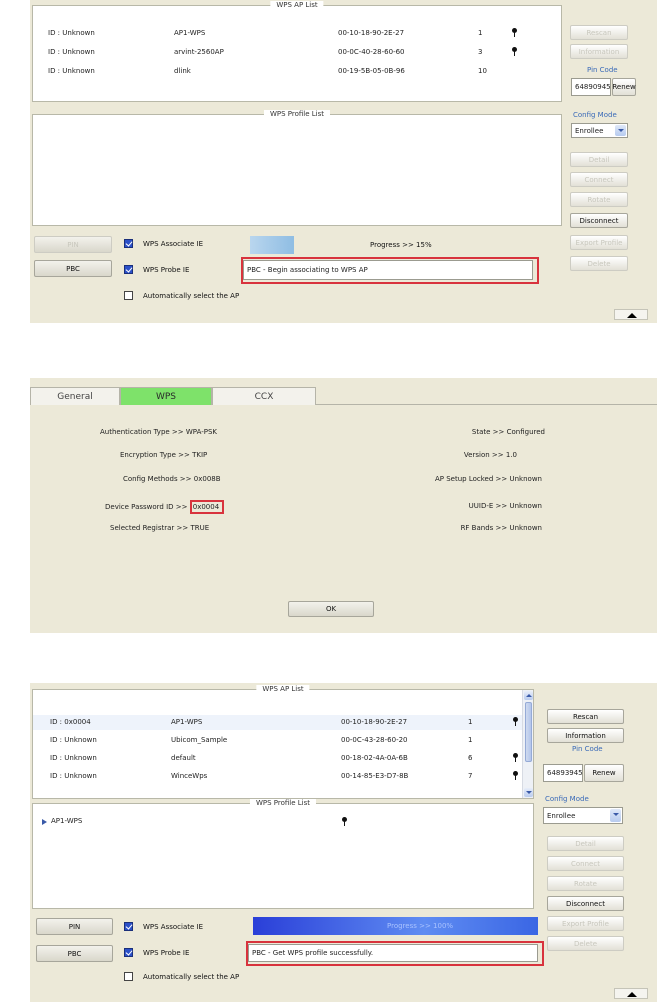 The height and width of the screenshot is (1002, 658). What do you see at coordinates (166, 396) in the screenshot?
I see `tab-wps: WPS` at bounding box center [166, 396].